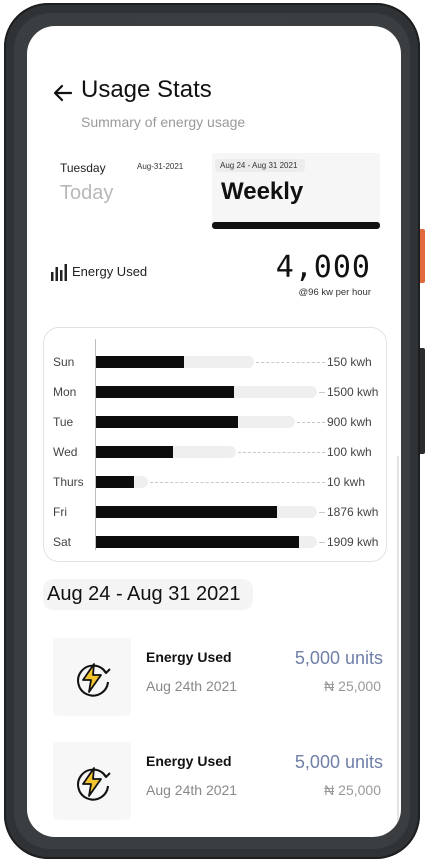 The width and height of the screenshot is (425, 866). Describe the element at coordinates (87, 193) in the screenshot. I see `tab-today-label: Today` at that location.